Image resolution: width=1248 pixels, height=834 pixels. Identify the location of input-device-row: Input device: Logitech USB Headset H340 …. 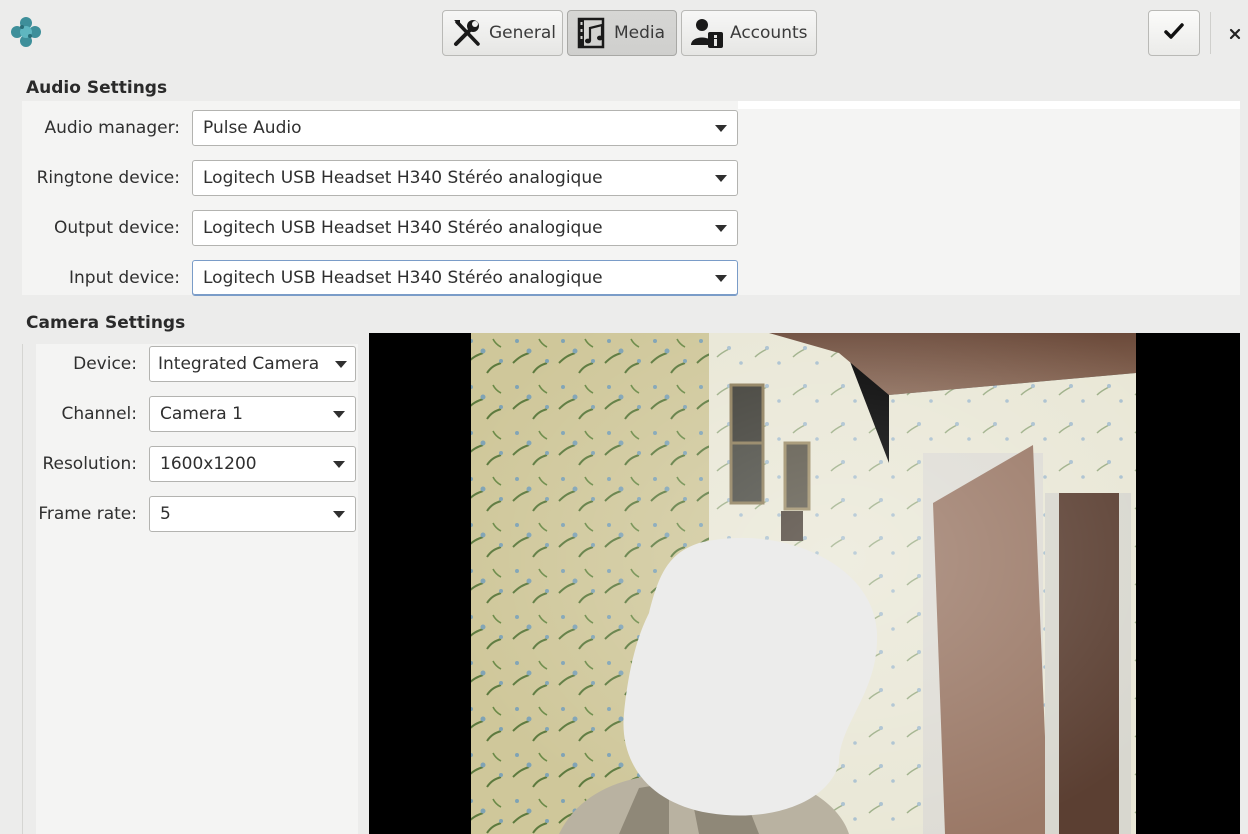
(380, 278).